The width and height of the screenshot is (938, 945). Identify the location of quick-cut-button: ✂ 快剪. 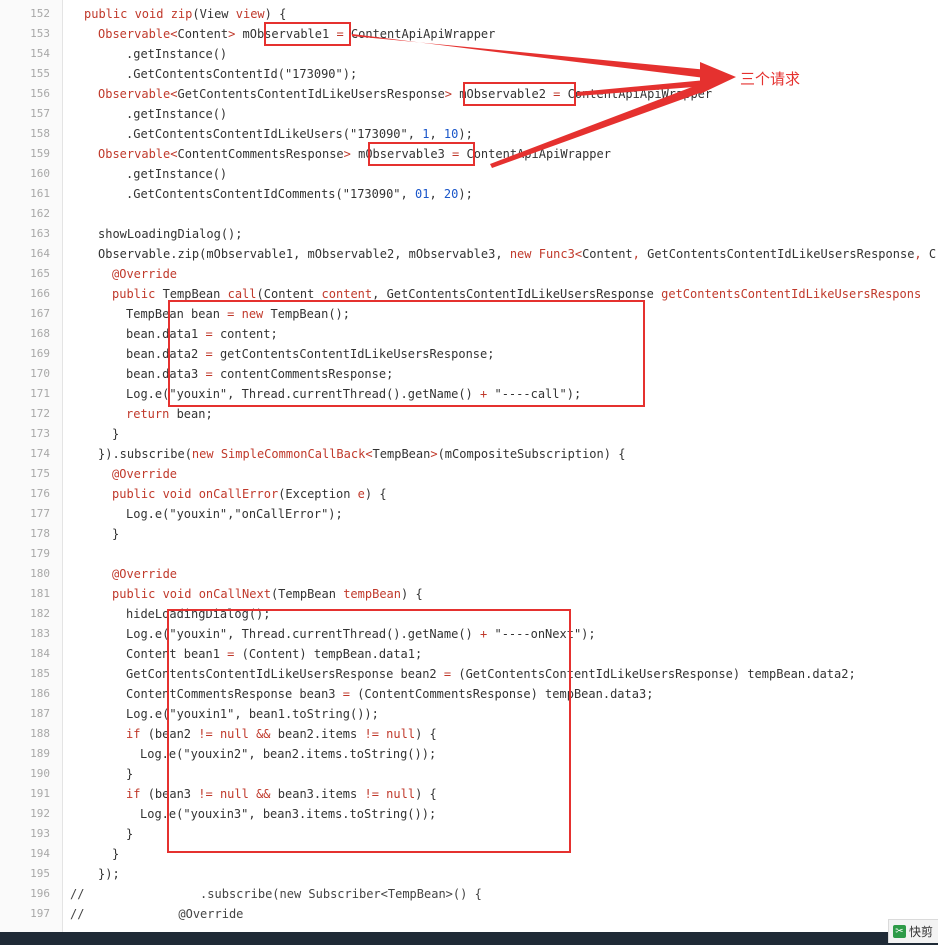
(913, 931).